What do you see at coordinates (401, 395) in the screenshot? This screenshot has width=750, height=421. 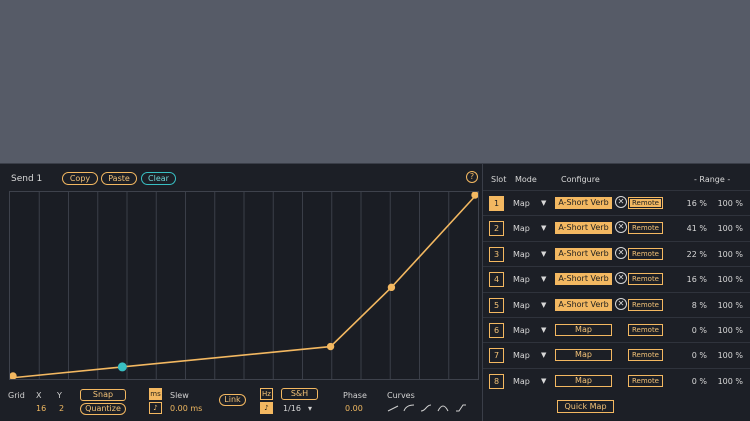 I see `curves-label: Curves` at bounding box center [401, 395].